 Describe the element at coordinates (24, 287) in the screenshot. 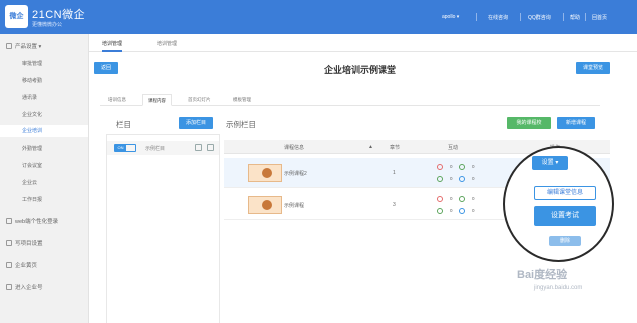

I see `sidebar-group-enter: 进入企业号` at that location.